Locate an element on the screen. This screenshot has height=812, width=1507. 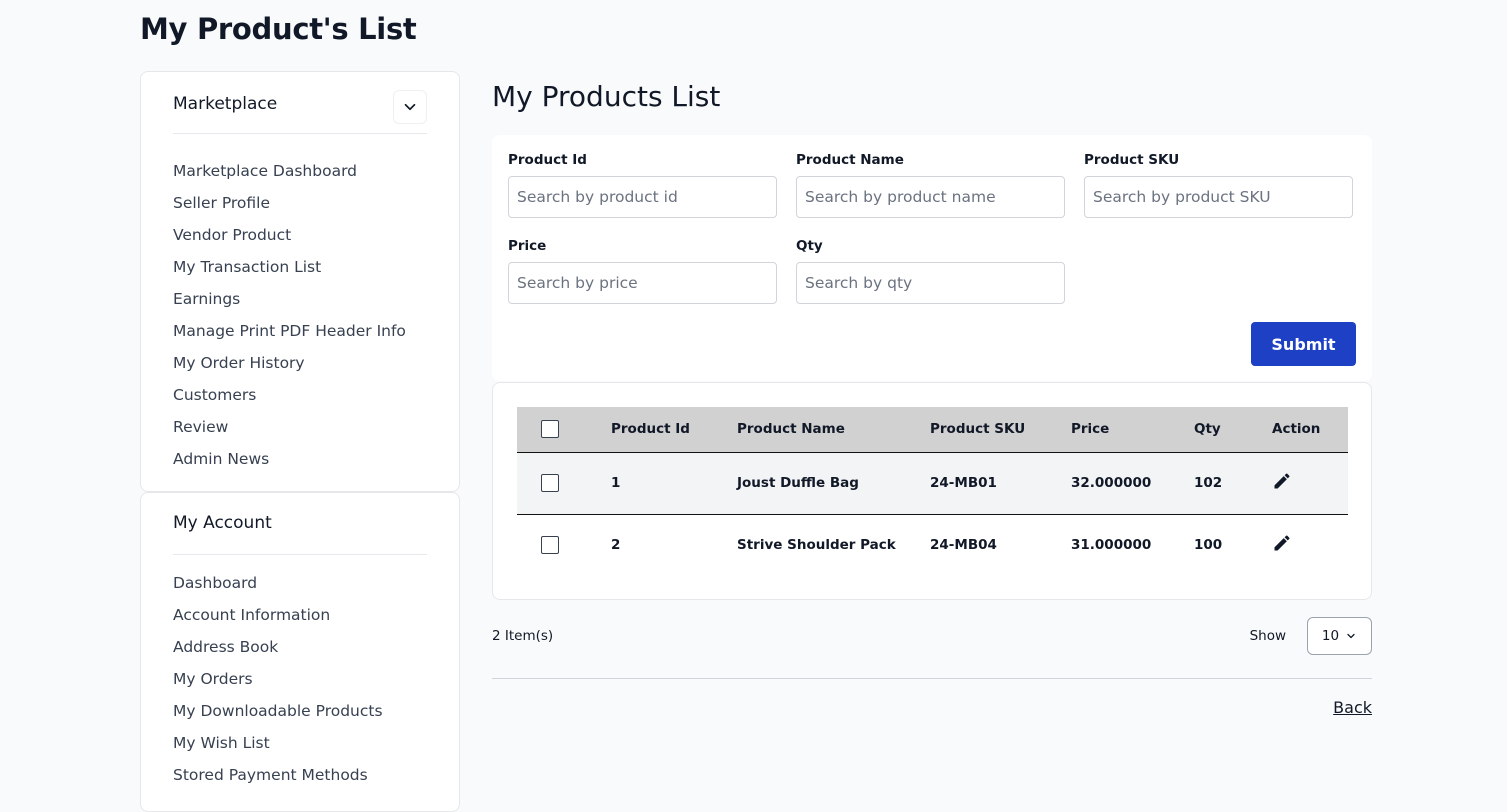
sidebar-account-header: My Account is located at coordinates (300, 524).